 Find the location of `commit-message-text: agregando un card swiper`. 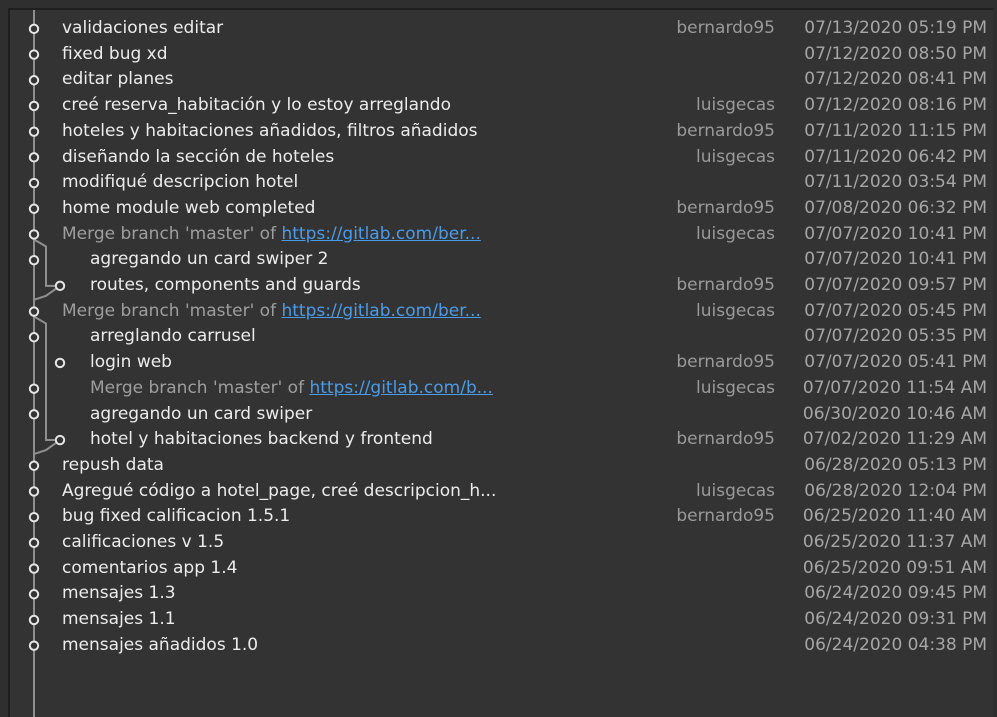

commit-message-text: agregando un card swiper is located at coordinates (201, 413).